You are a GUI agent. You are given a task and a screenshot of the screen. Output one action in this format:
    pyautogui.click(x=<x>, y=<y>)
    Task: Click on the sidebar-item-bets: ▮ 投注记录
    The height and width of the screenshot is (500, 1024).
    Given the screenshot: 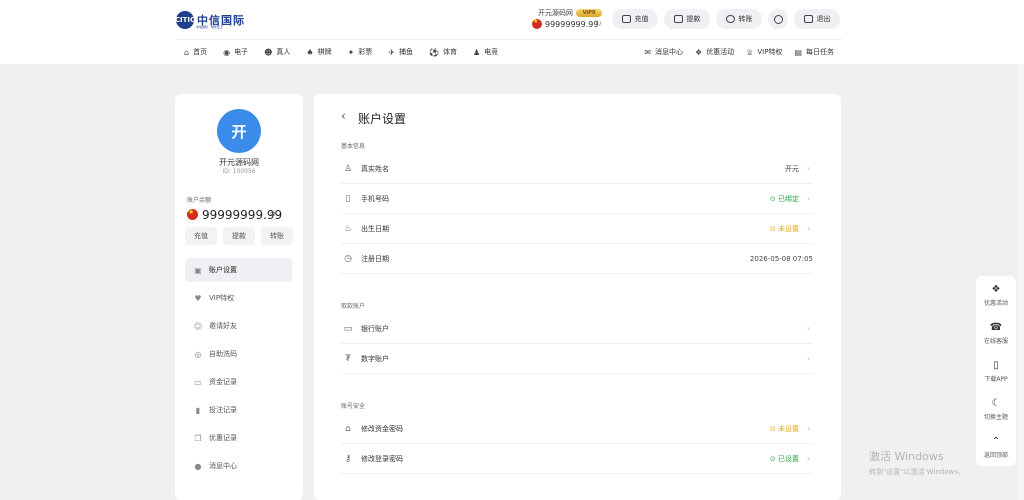 What is the action you would take?
    pyautogui.click(x=238, y=410)
    